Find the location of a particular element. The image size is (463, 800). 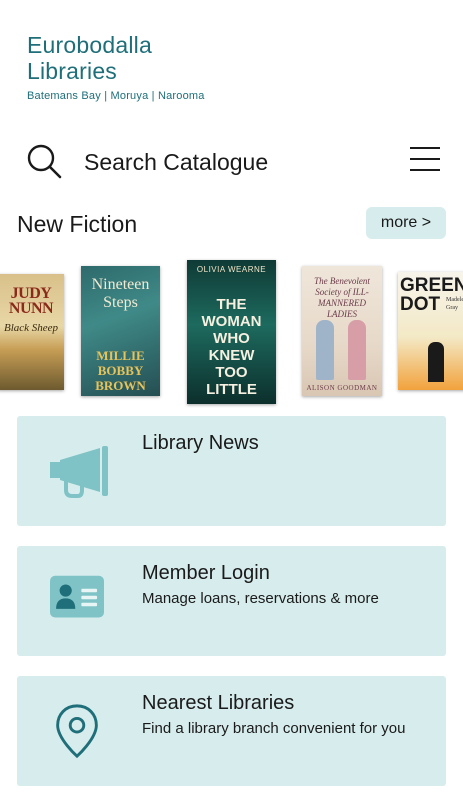

card-title: Nearest Libraries is located at coordinates (218, 703).